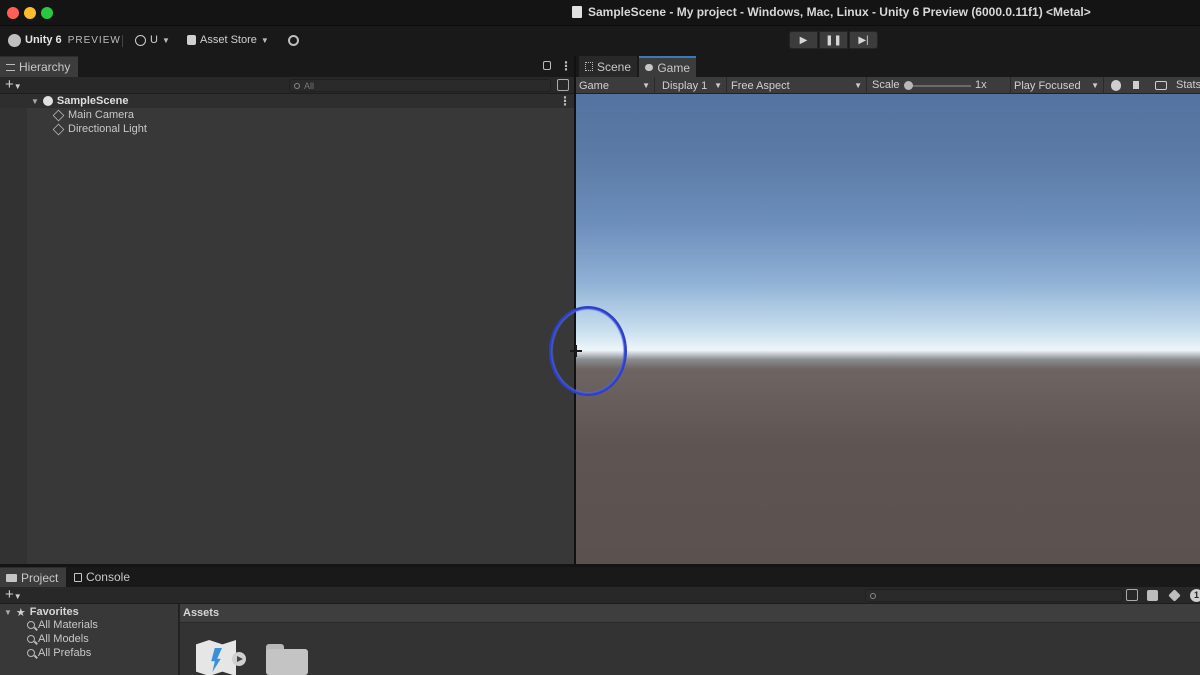 Image resolution: width=1200 pixels, height=675 pixels. I want to click on create-asset-button: +▼, so click(13, 596).